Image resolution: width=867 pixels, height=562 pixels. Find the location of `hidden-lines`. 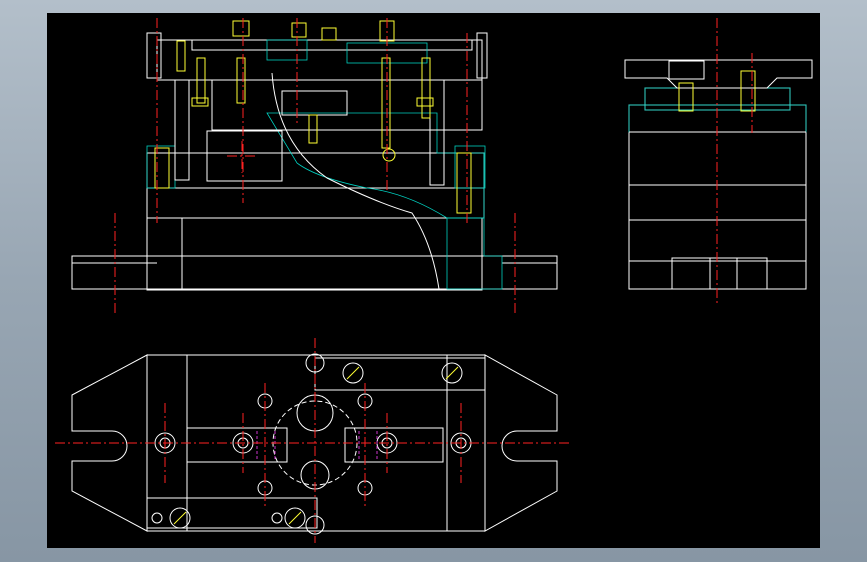

hidden-lines is located at coordinates (317, 446).